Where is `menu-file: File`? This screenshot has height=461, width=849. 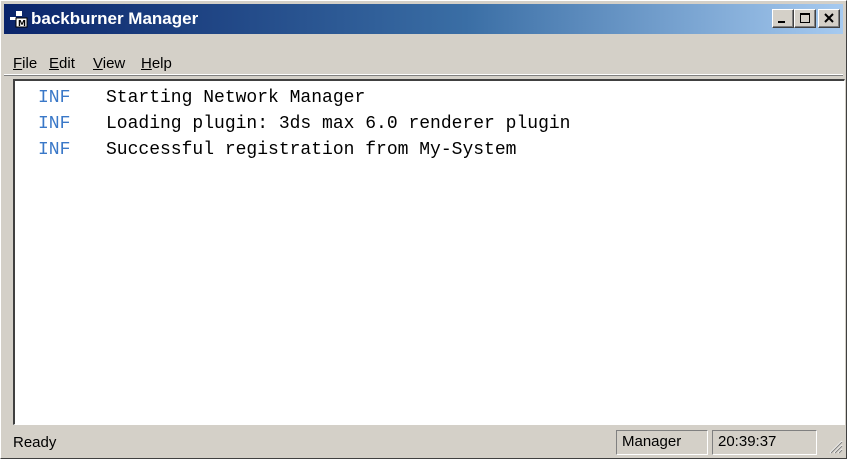
menu-file: File is located at coordinates (25, 63).